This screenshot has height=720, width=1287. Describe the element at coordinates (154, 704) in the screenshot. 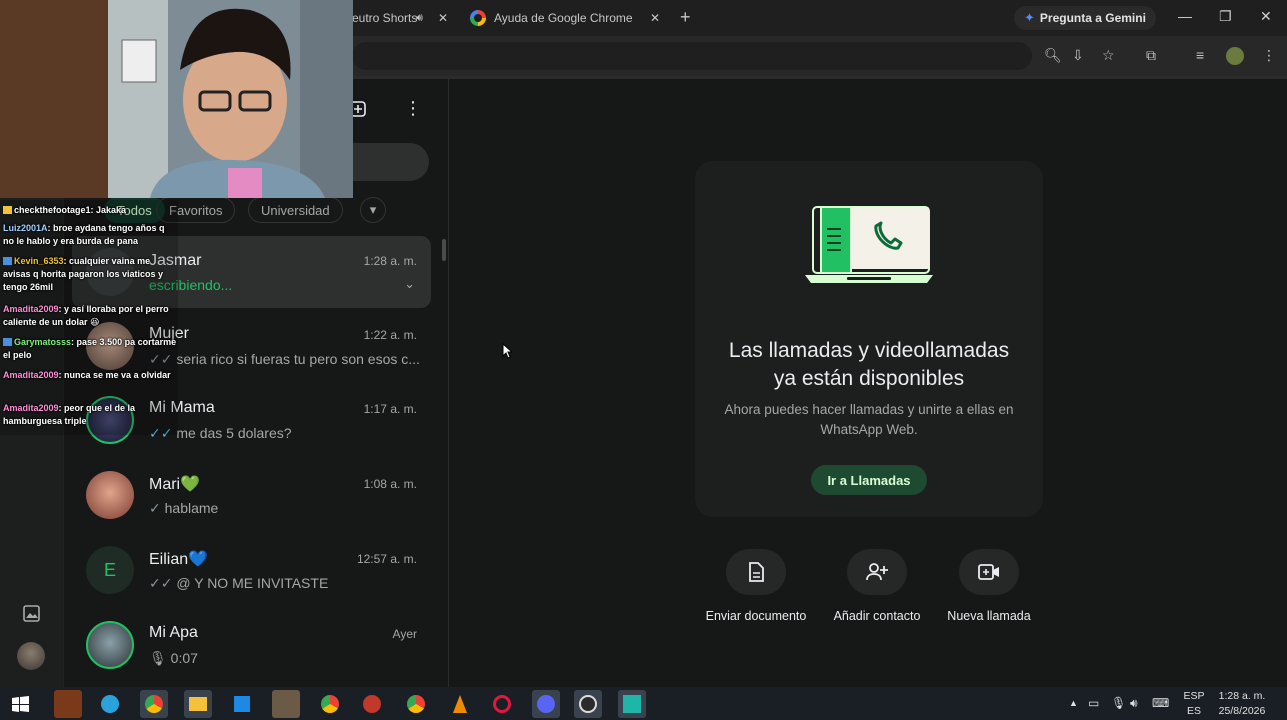

I see `taskbar-app-chrome` at that location.